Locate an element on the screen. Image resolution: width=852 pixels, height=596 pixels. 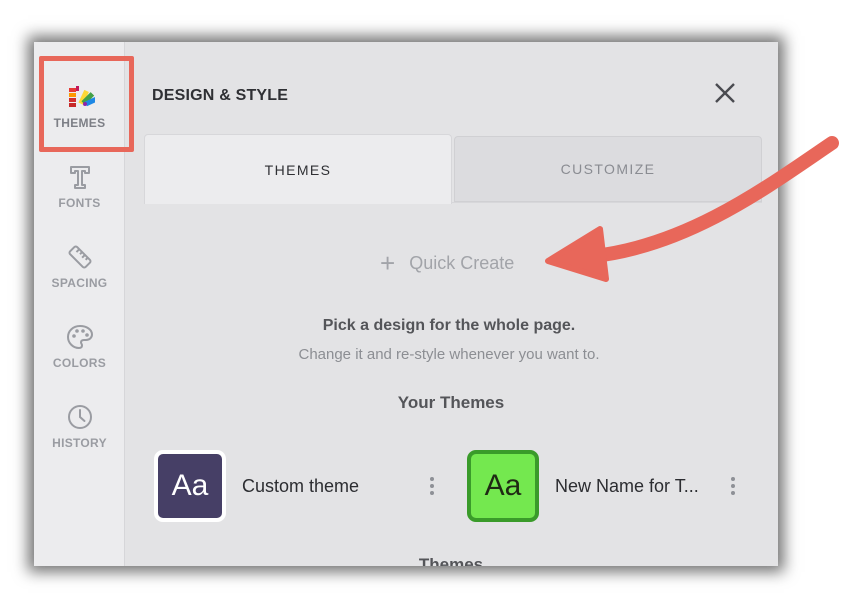
palette-swatches-icon is located at coordinates (80, 97).